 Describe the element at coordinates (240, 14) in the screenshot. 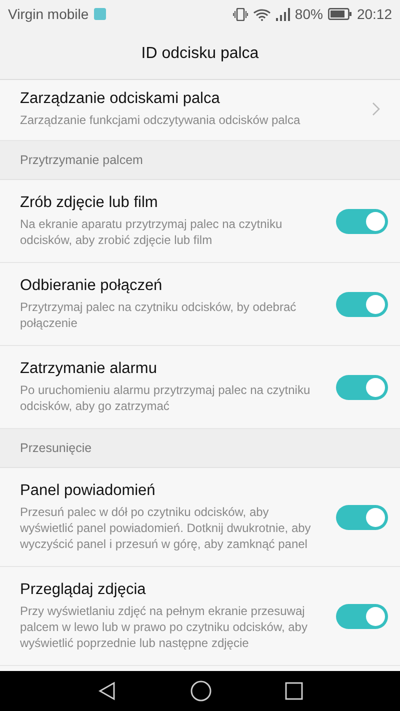

I see `vibrate-icon` at that location.